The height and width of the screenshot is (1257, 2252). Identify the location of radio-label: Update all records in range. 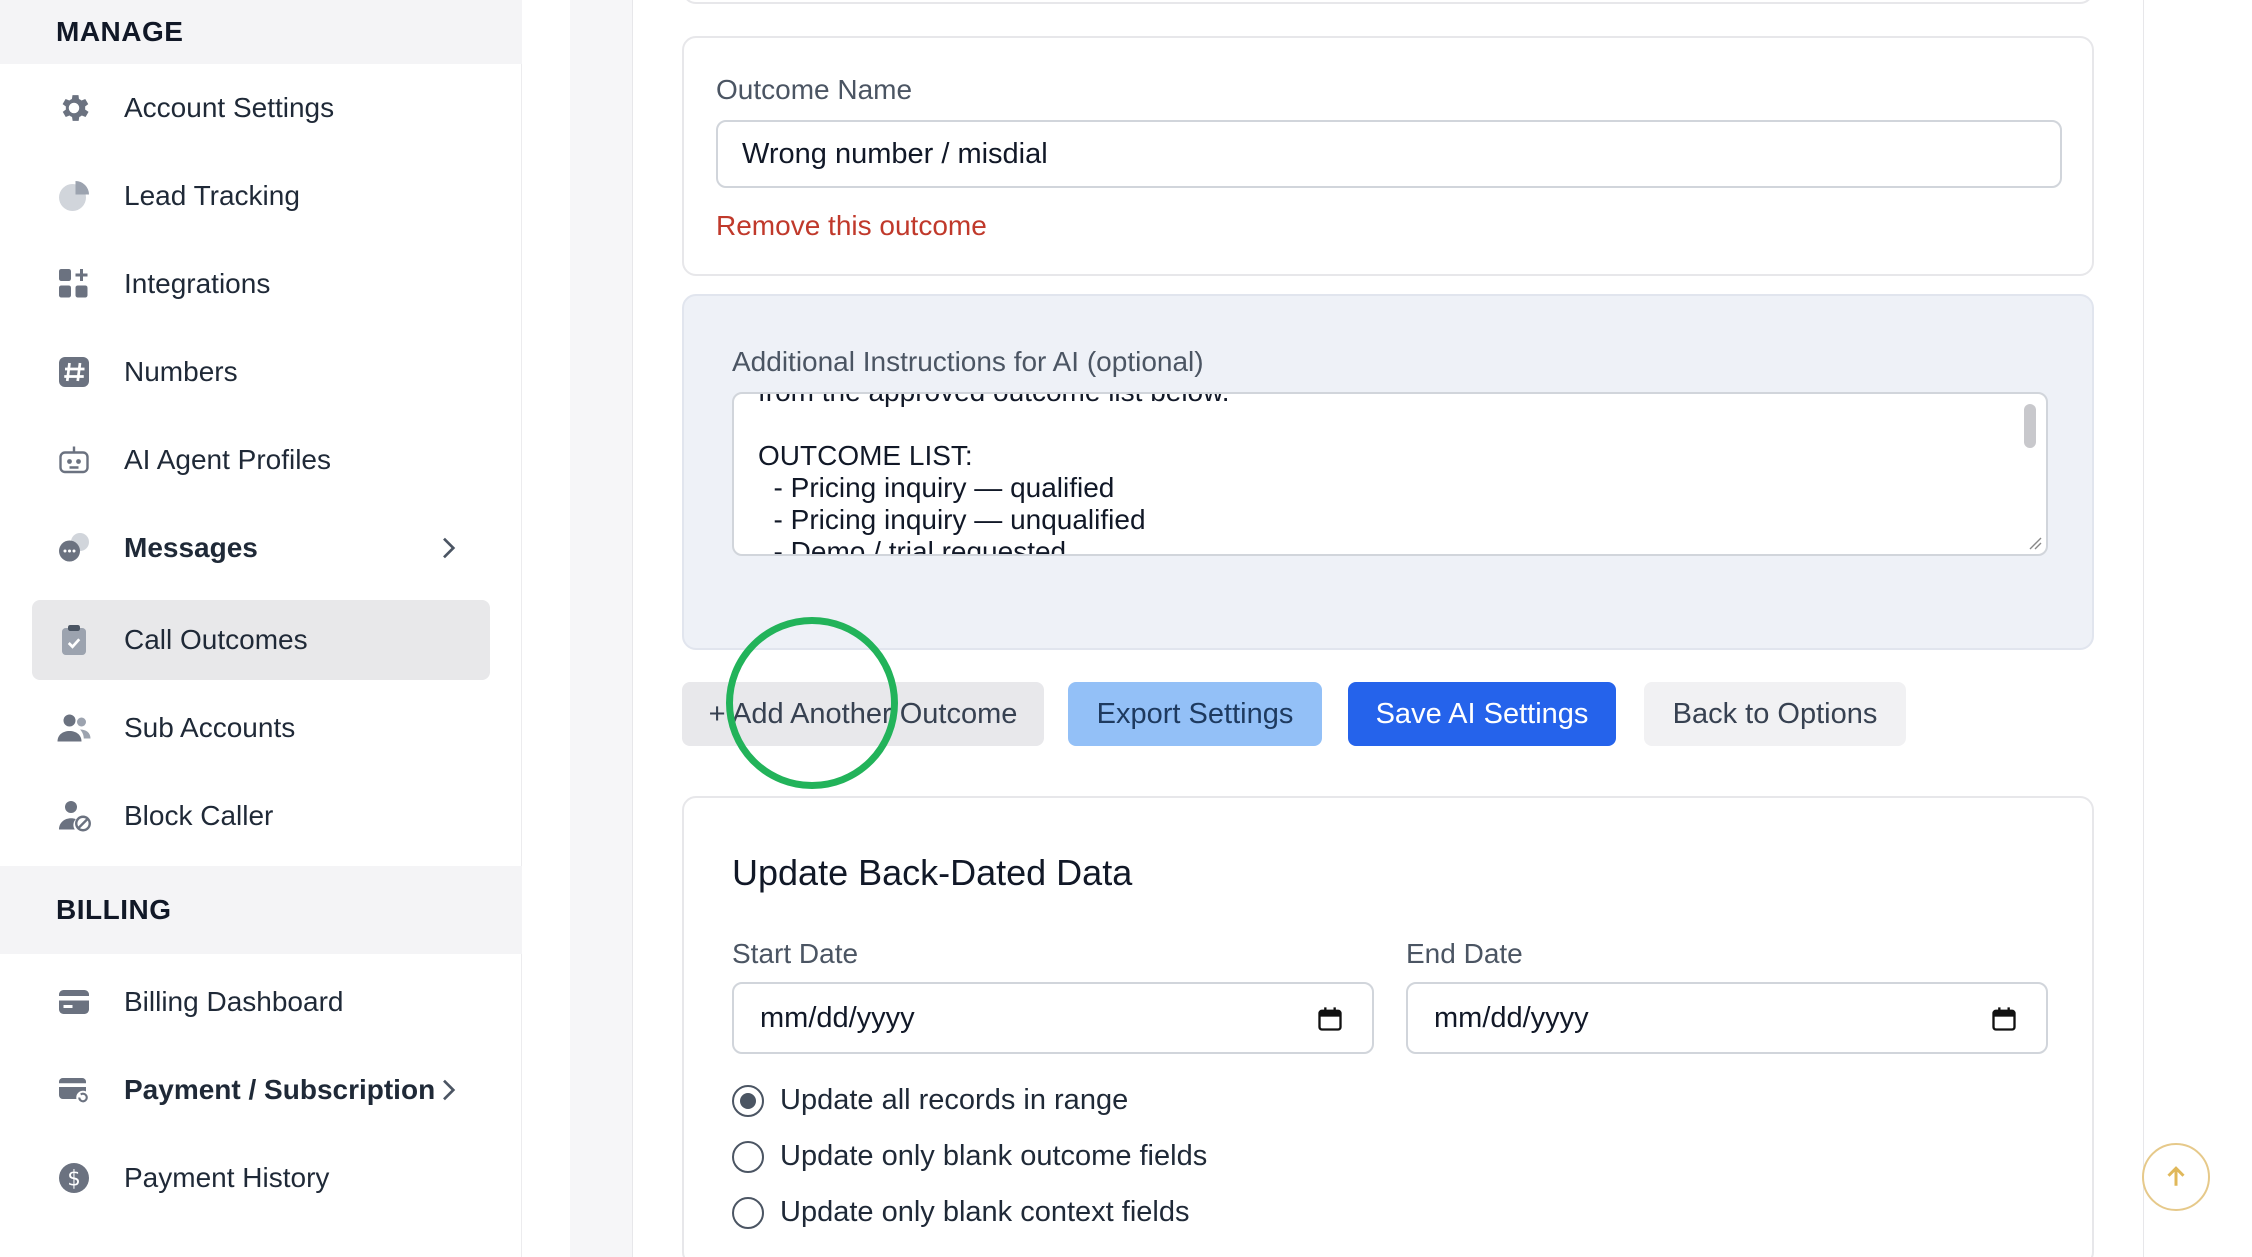
(954, 1100).